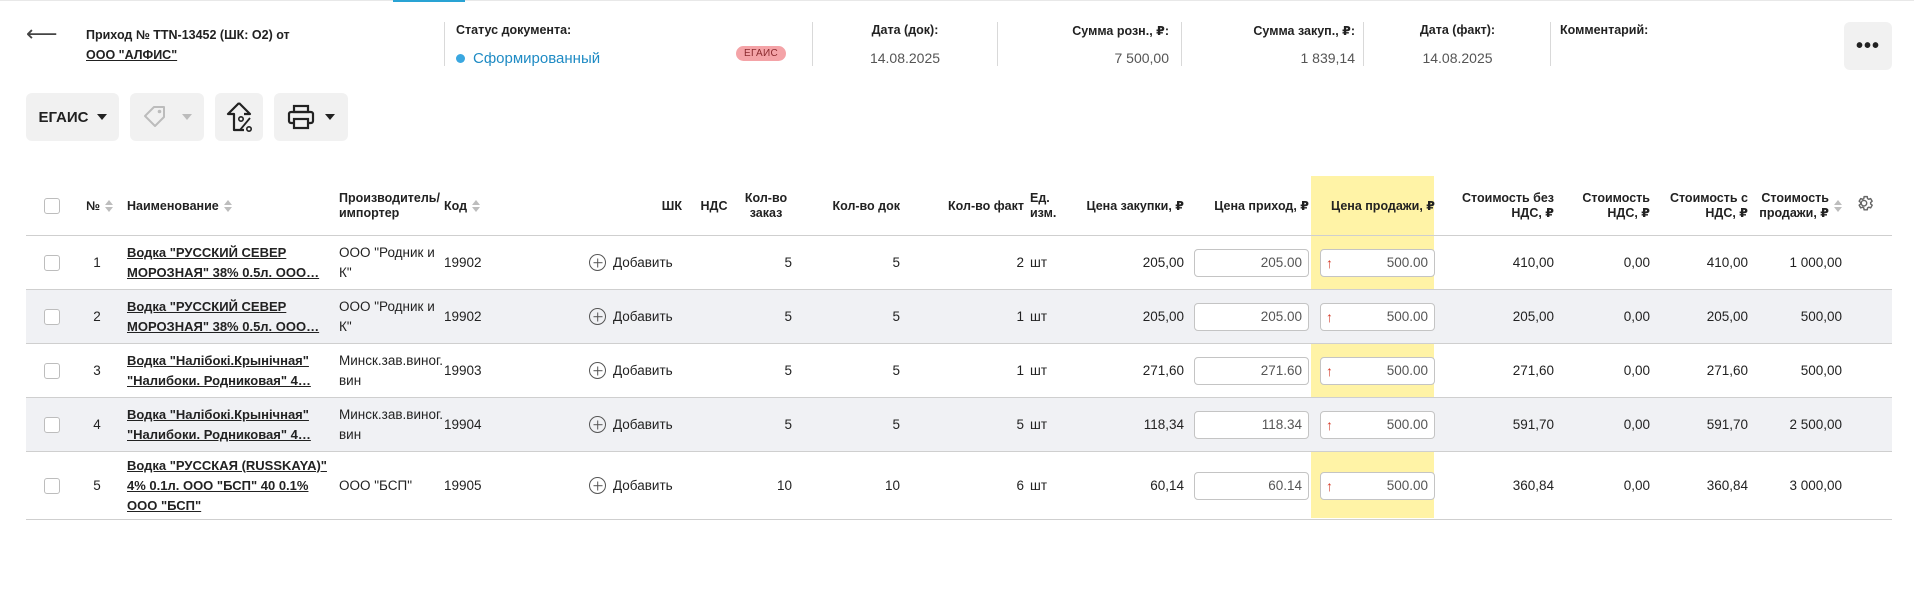  Describe the element at coordinates (251, 55) in the screenshot. I see `supplier-link: ООО "АЛФИС"` at that location.